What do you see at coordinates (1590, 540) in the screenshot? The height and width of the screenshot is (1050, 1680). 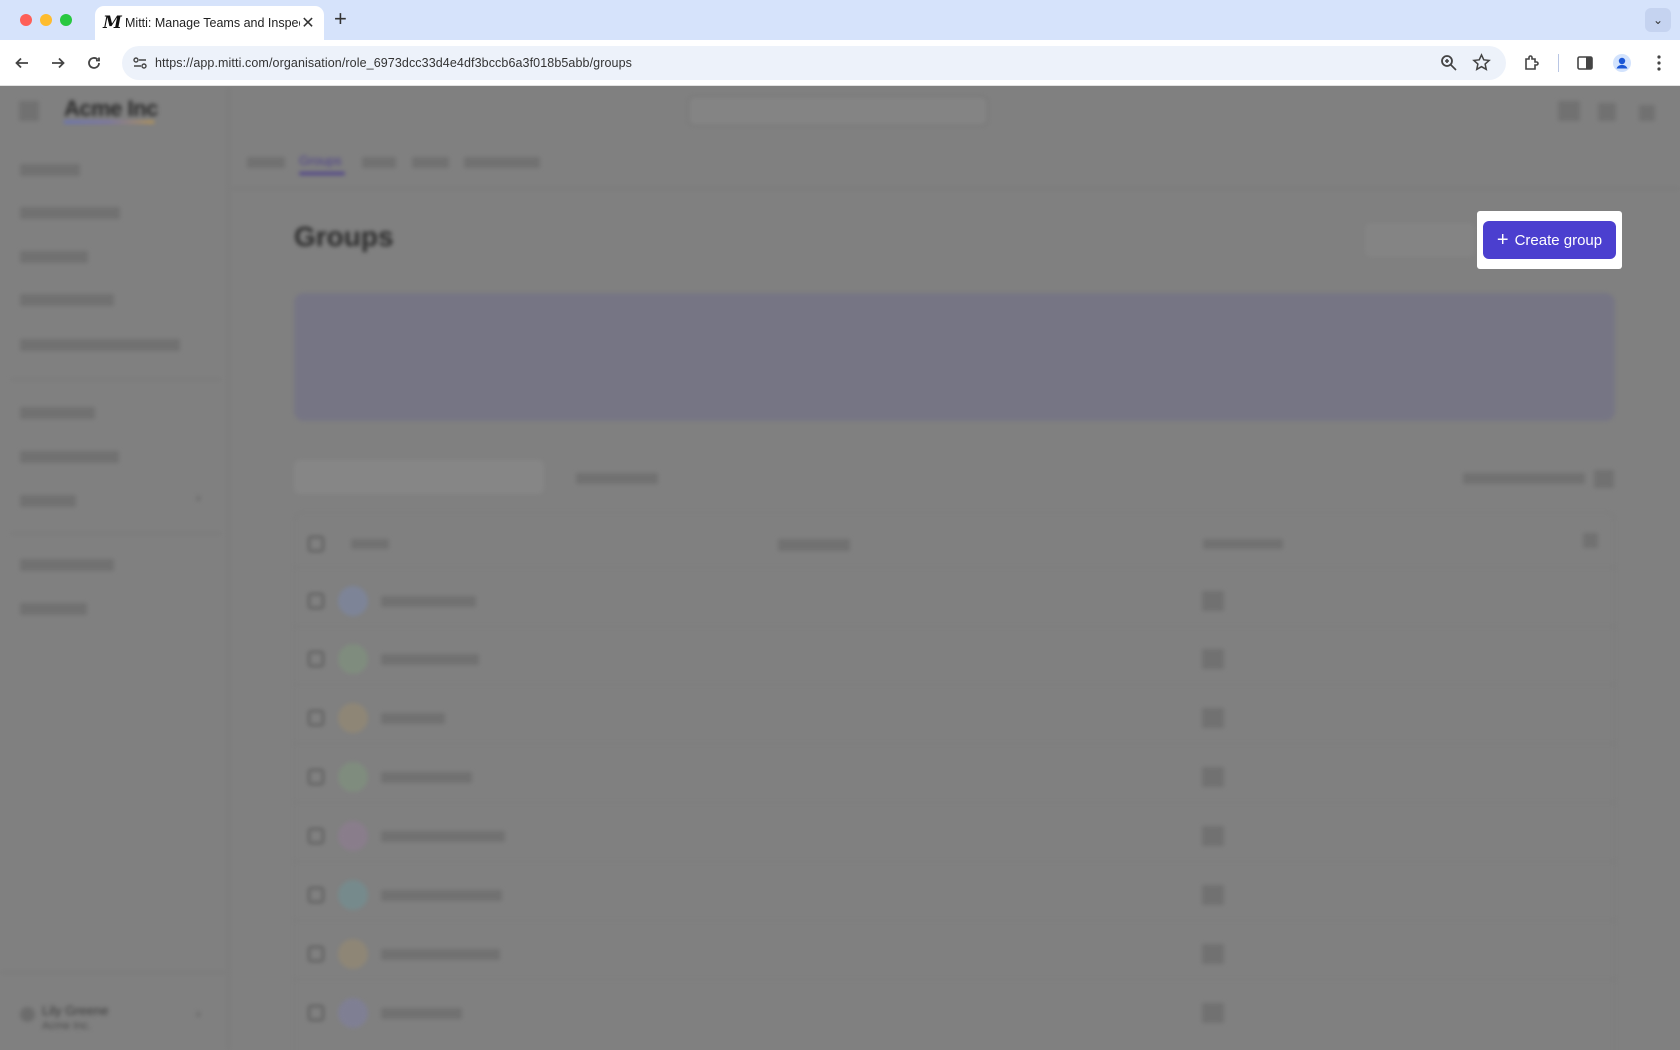 I see `column-settings-icon` at bounding box center [1590, 540].